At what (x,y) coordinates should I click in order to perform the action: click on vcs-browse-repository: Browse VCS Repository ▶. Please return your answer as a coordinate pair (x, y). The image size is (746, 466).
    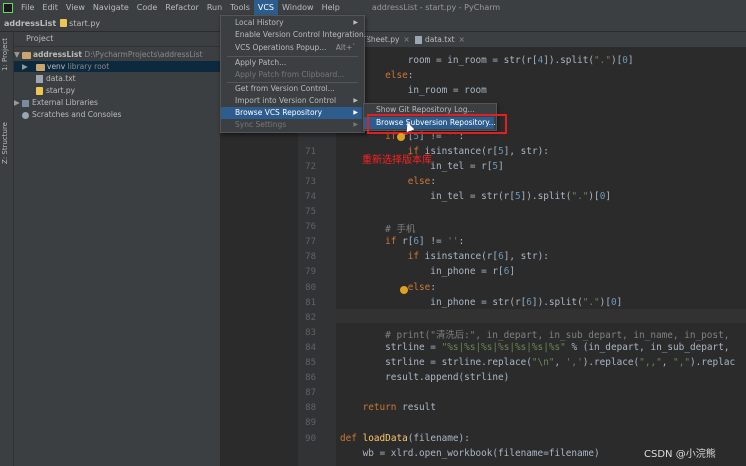
    Looking at the image, I should click on (291, 113).